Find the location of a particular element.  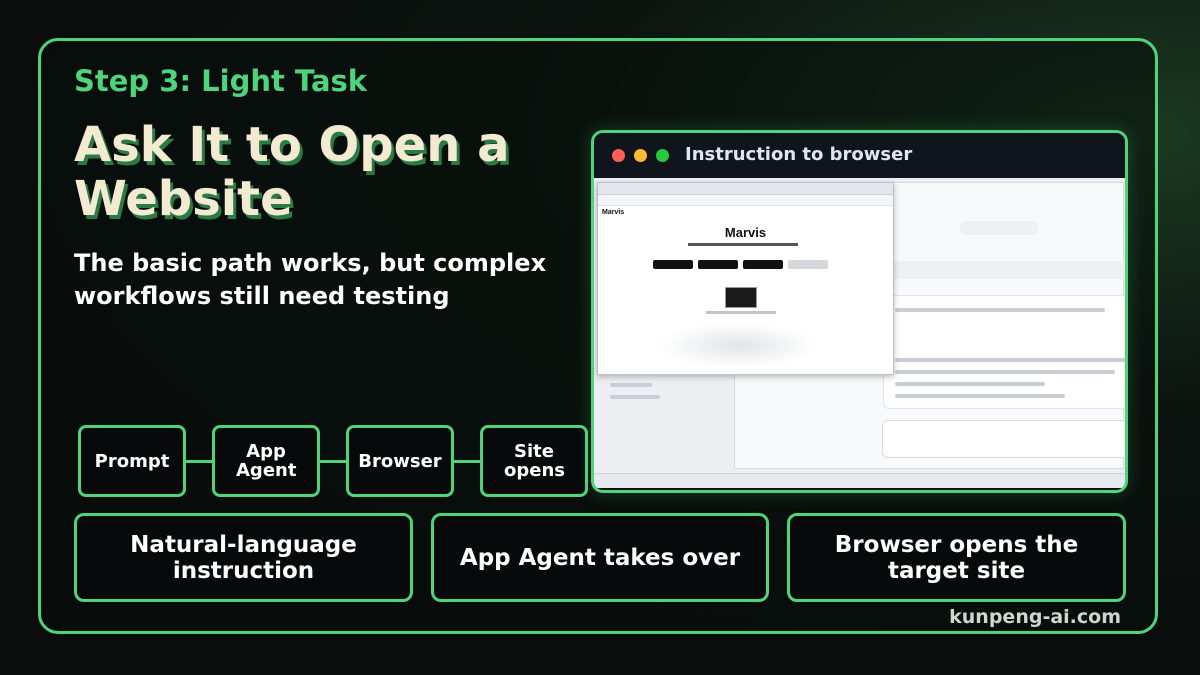

browser-tabstrip is located at coordinates (745, 189).